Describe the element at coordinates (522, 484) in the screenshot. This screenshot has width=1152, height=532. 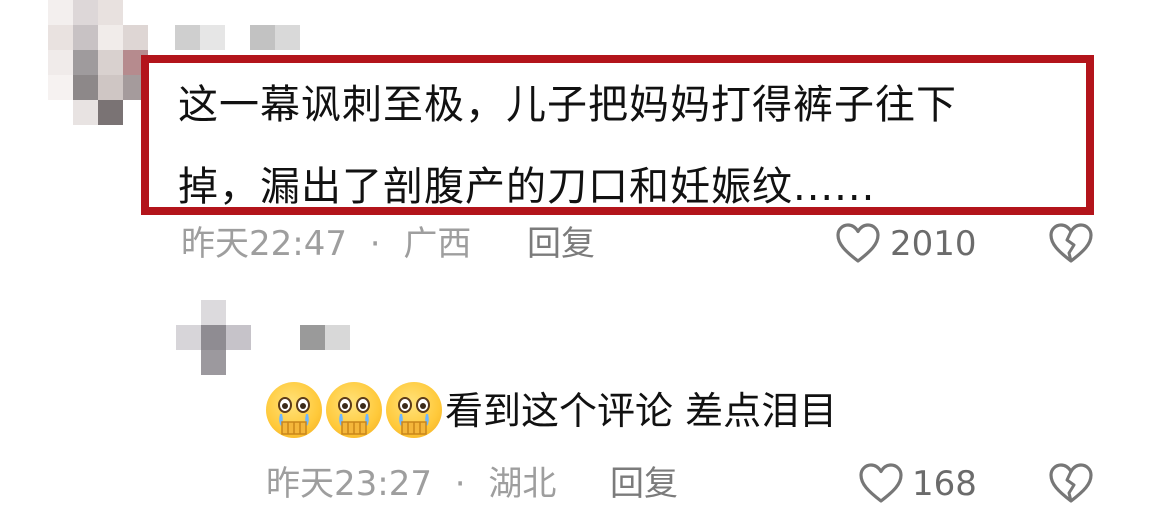
I see `comment-2-location: 湖北` at that location.